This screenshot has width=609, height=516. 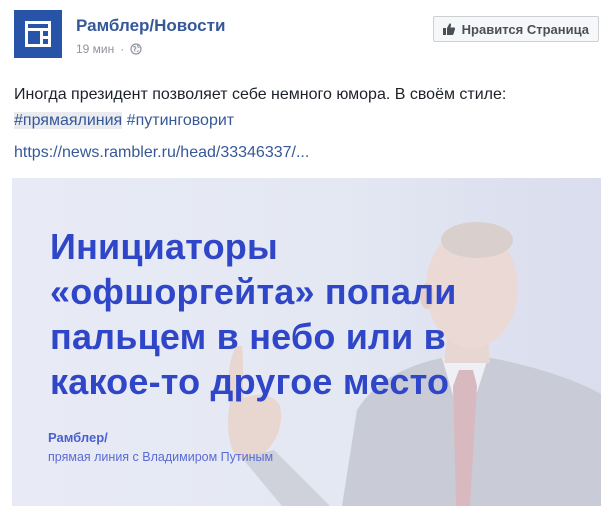 I want to click on headline-line: Инициаторы, so click(x=164, y=246).